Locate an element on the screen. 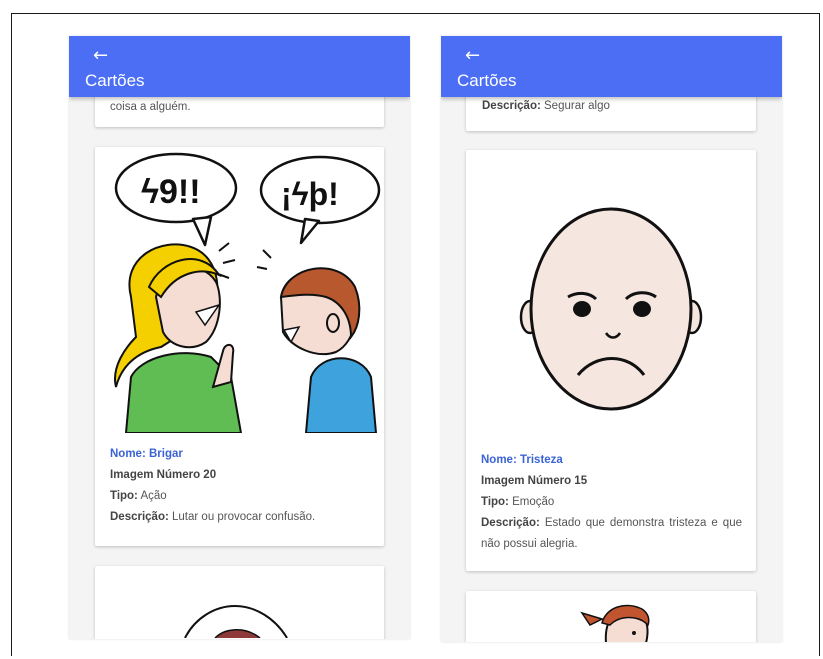 The height and width of the screenshot is (659, 823). card-description-fragment-row: Descrição: Segurar algo is located at coordinates (546, 106).